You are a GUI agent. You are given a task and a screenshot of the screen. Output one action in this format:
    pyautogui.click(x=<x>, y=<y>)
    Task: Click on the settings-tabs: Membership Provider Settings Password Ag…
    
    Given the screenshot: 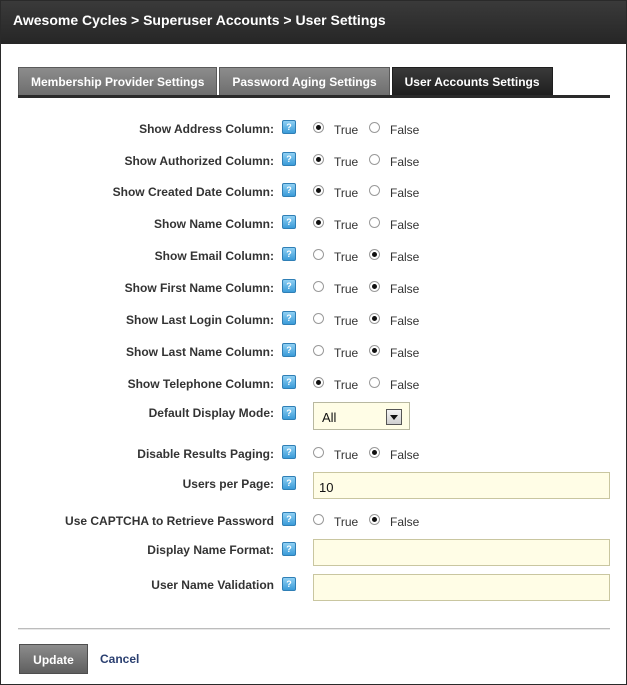 What is the action you would take?
    pyautogui.click(x=286, y=81)
    